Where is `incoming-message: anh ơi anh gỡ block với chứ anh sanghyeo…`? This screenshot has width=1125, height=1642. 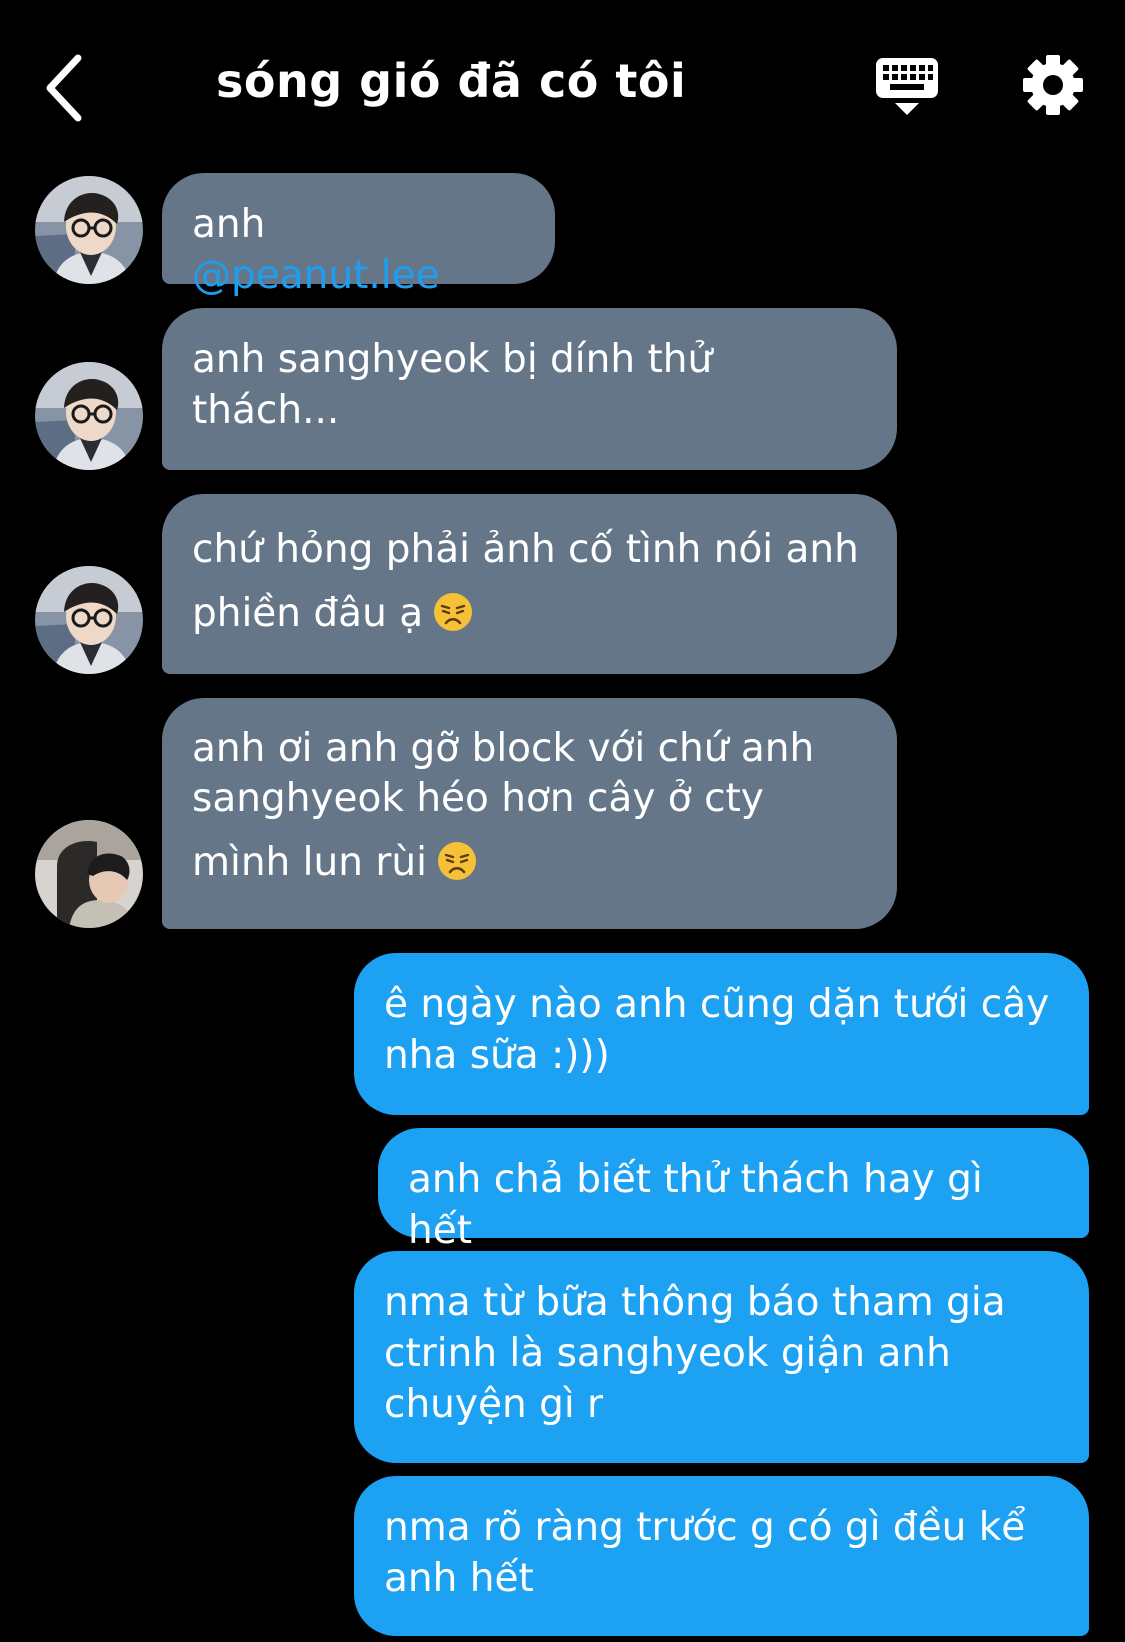 incoming-message: anh ơi anh gỡ block với chứ anh sanghyeo… is located at coordinates (529, 813).